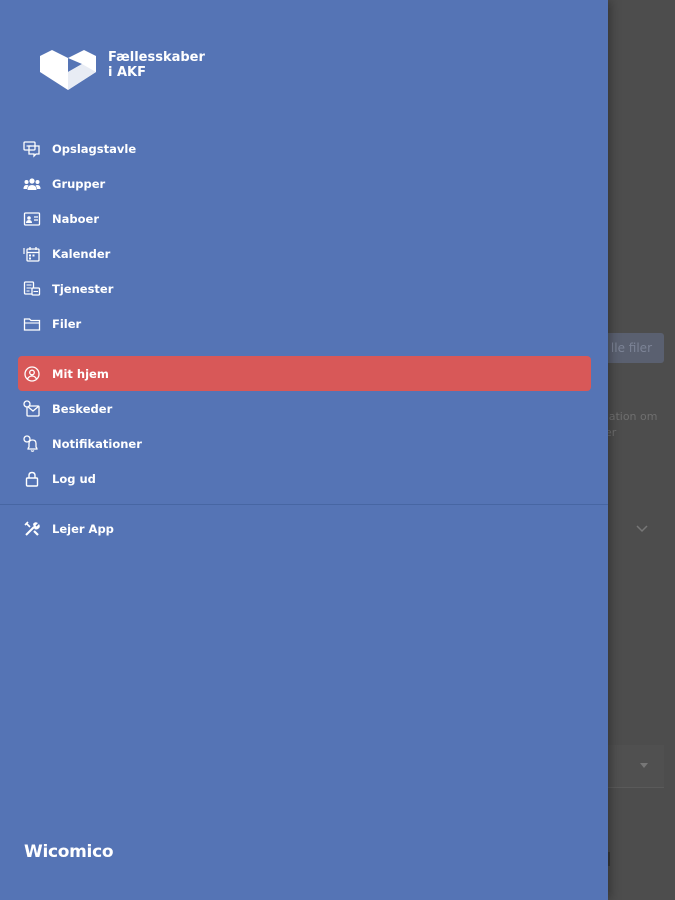 This screenshot has width=675, height=900. I want to click on nav-item-label: Naboer, so click(75, 218).